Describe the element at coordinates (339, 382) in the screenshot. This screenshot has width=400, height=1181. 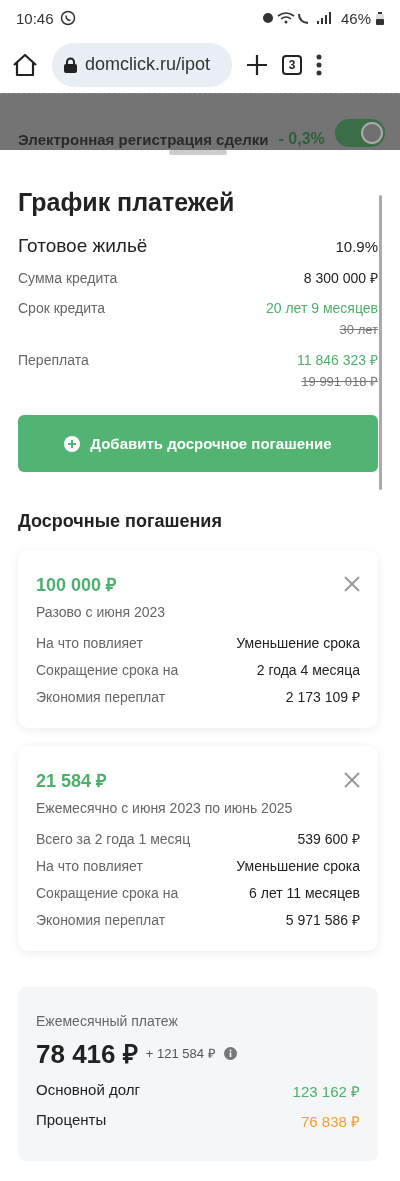
I see `old-value: 19 991 018 ₽` at that location.